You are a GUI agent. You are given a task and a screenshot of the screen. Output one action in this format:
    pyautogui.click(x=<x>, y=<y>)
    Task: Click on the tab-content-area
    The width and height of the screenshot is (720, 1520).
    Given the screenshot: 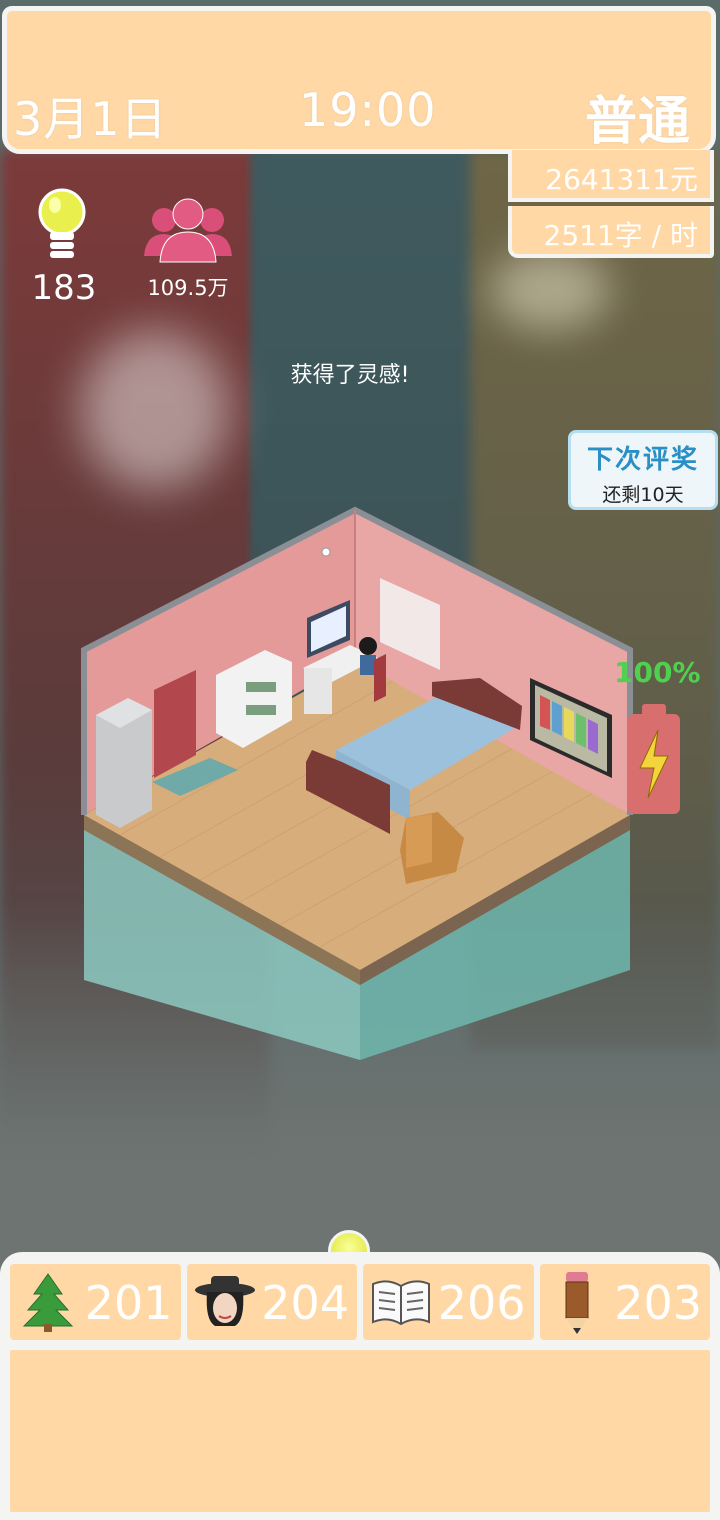 What is the action you would take?
    pyautogui.click(x=360, y=1431)
    